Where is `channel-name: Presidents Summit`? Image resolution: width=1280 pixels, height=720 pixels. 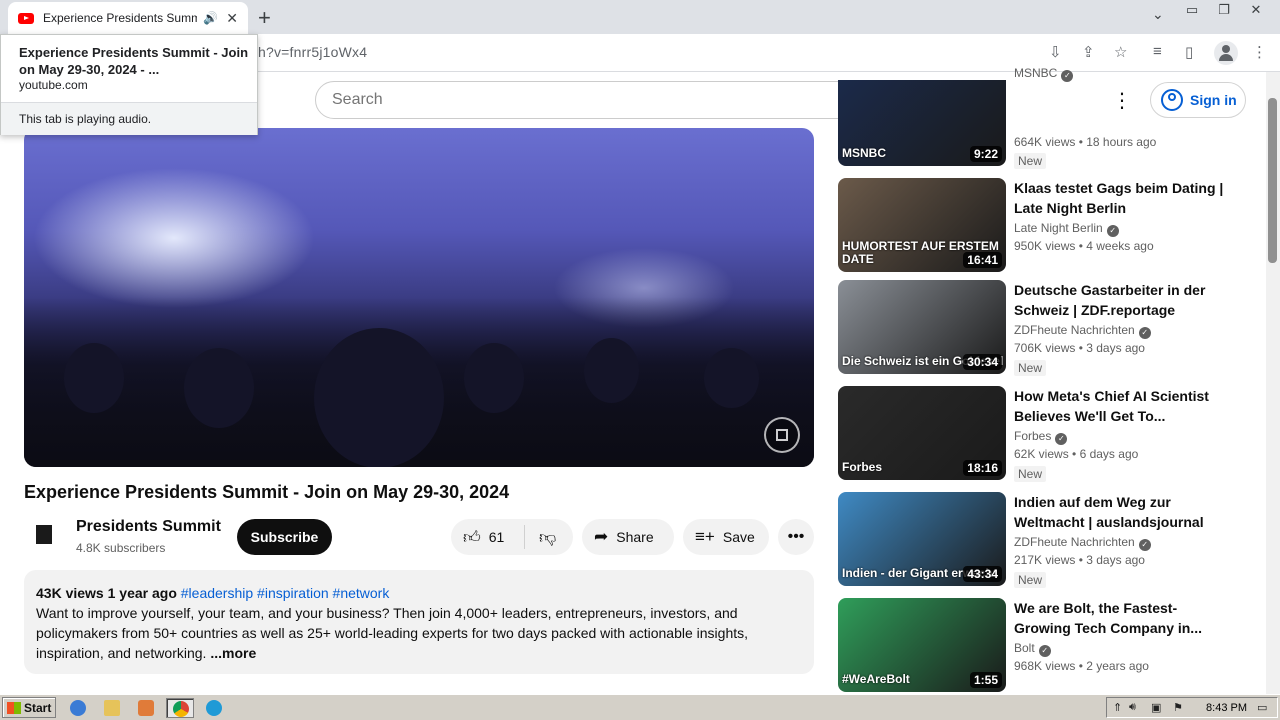
channel-name: Presidents Summit is located at coordinates (148, 527).